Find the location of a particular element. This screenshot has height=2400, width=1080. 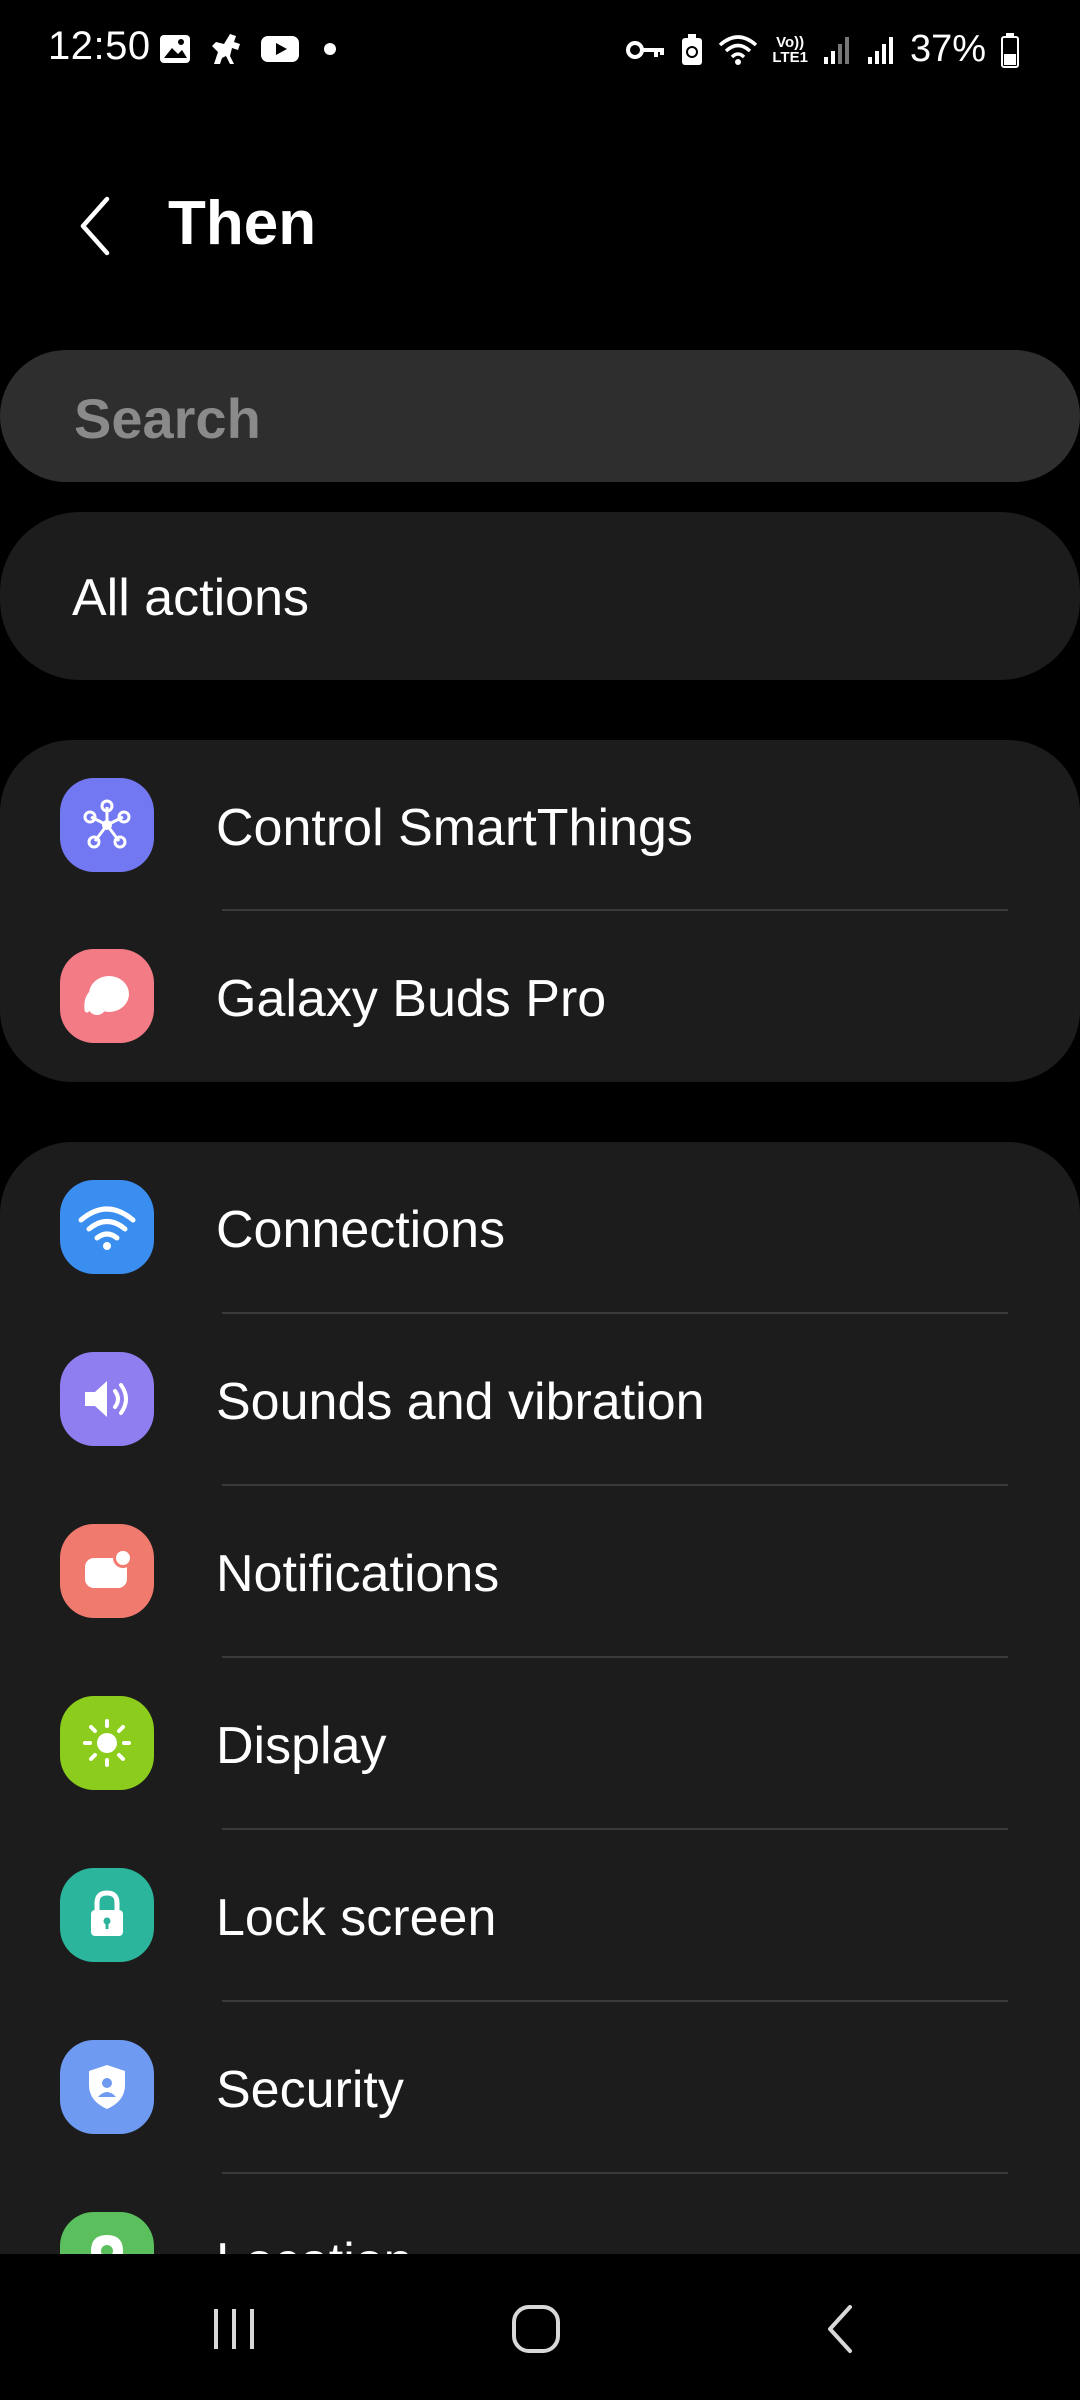

list-item-location: Location is located at coordinates (540, 2218).